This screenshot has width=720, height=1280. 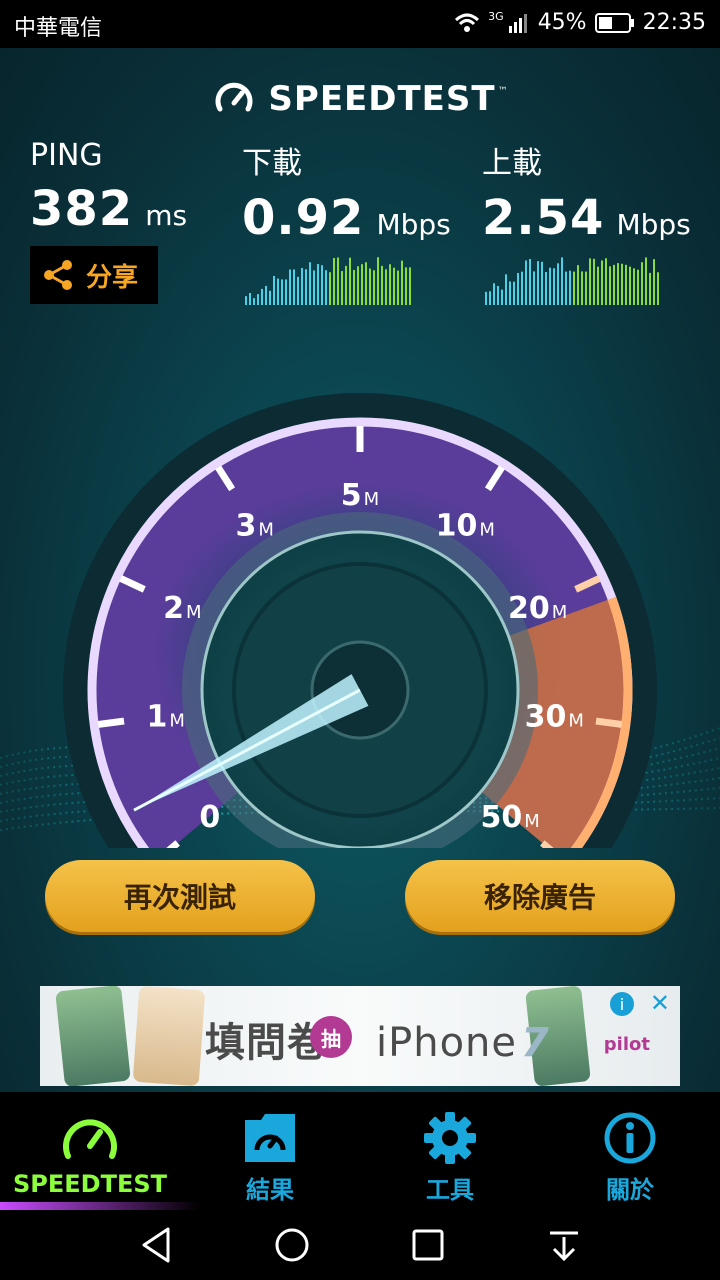 I want to click on nav-active-indicator, so click(x=100, y=1206).